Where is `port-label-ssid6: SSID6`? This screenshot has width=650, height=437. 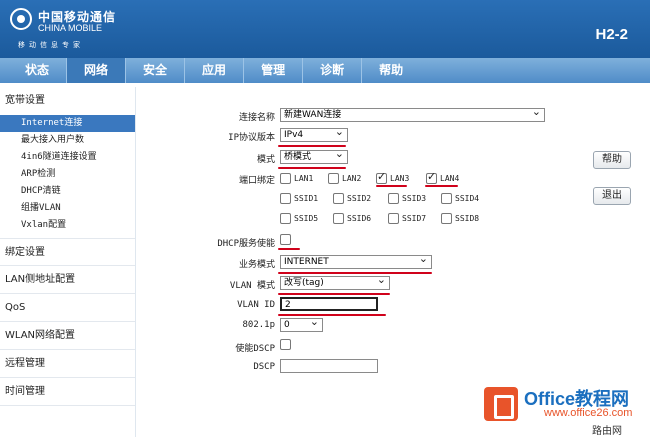 port-label-ssid6: SSID6 is located at coordinates (359, 218).